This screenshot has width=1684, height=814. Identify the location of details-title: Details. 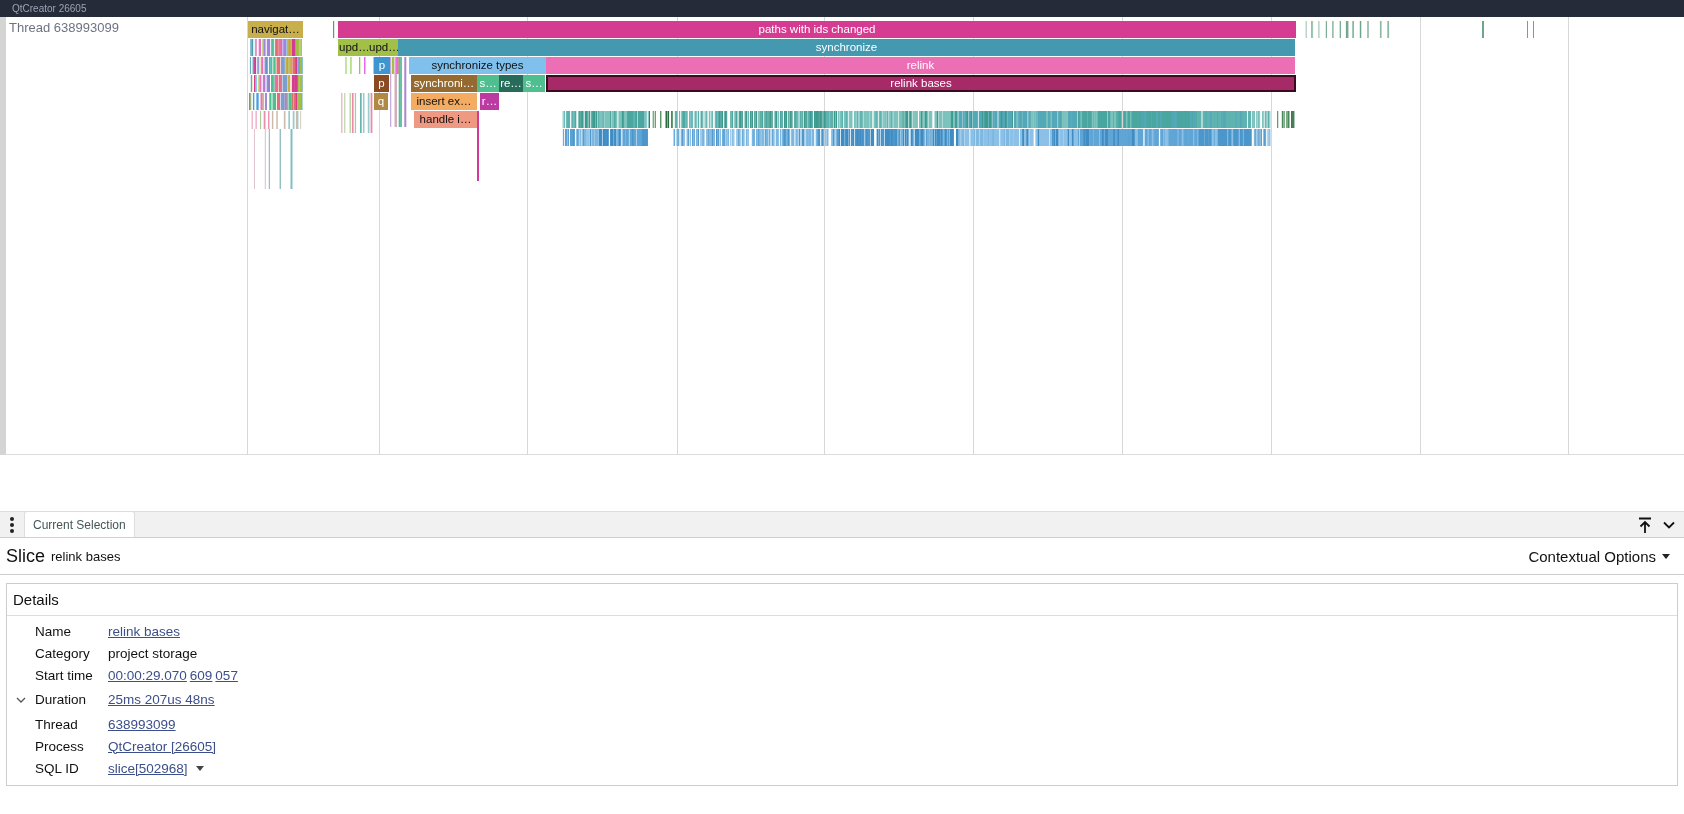
(842, 600).